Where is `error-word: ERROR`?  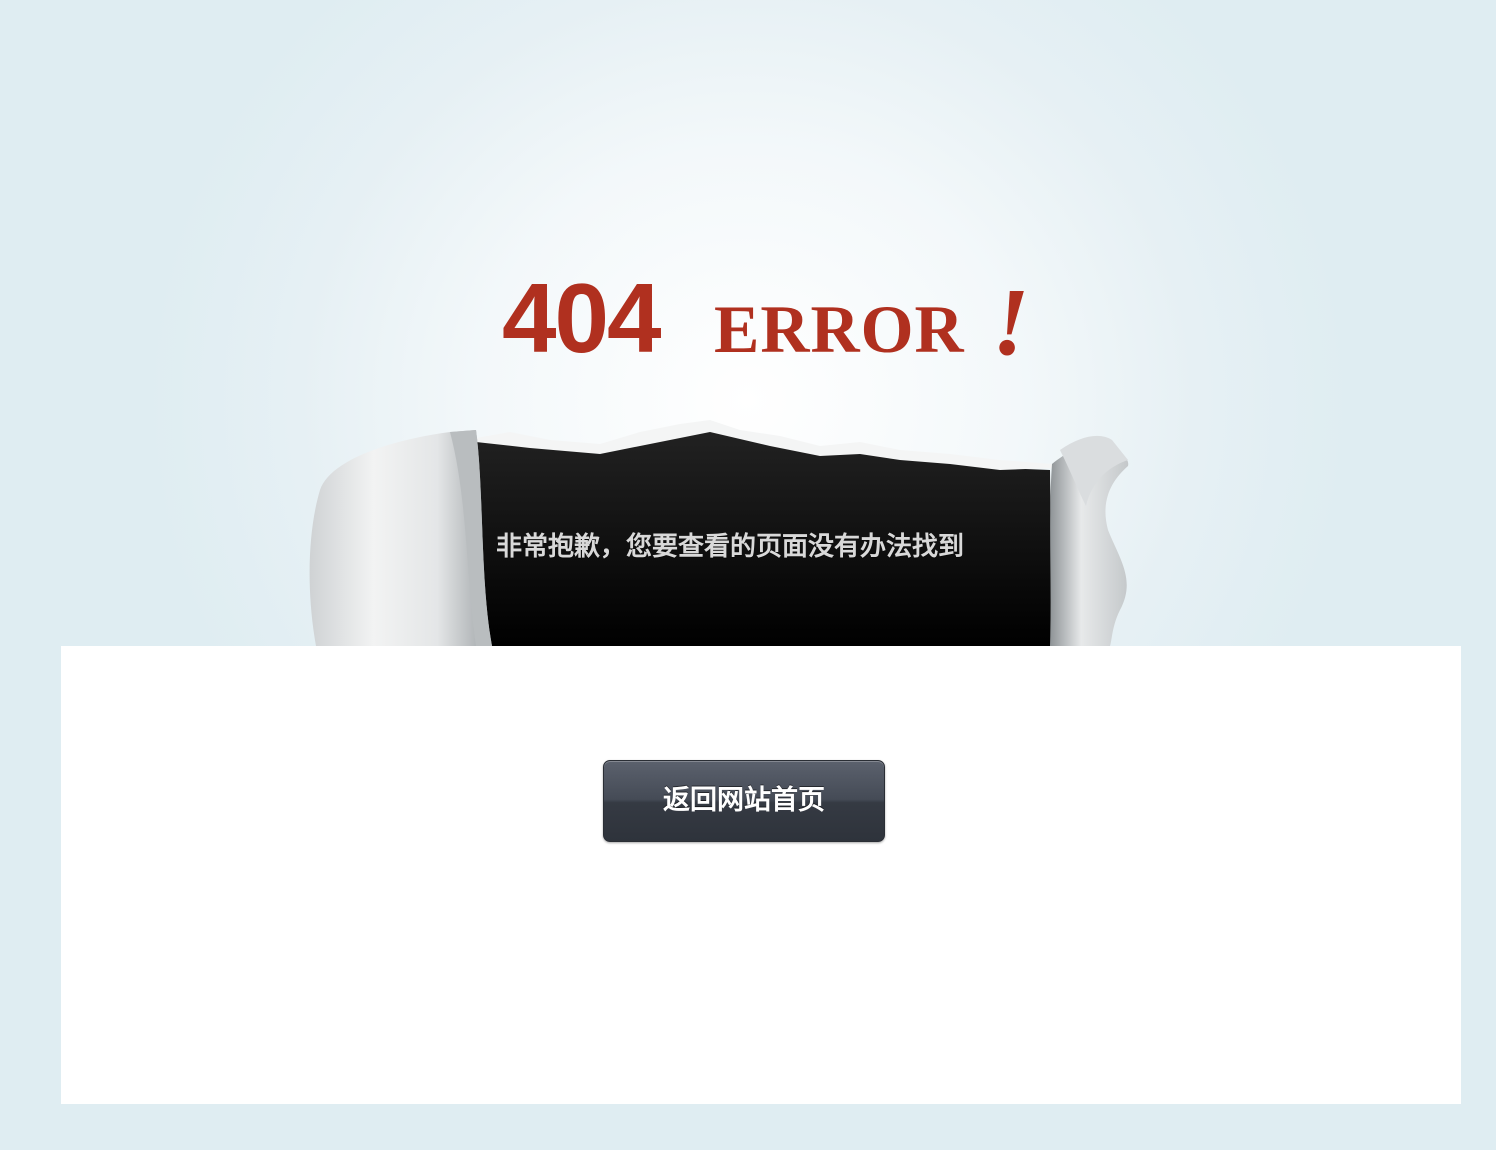 error-word: ERROR is located at coordinates (839, 329).